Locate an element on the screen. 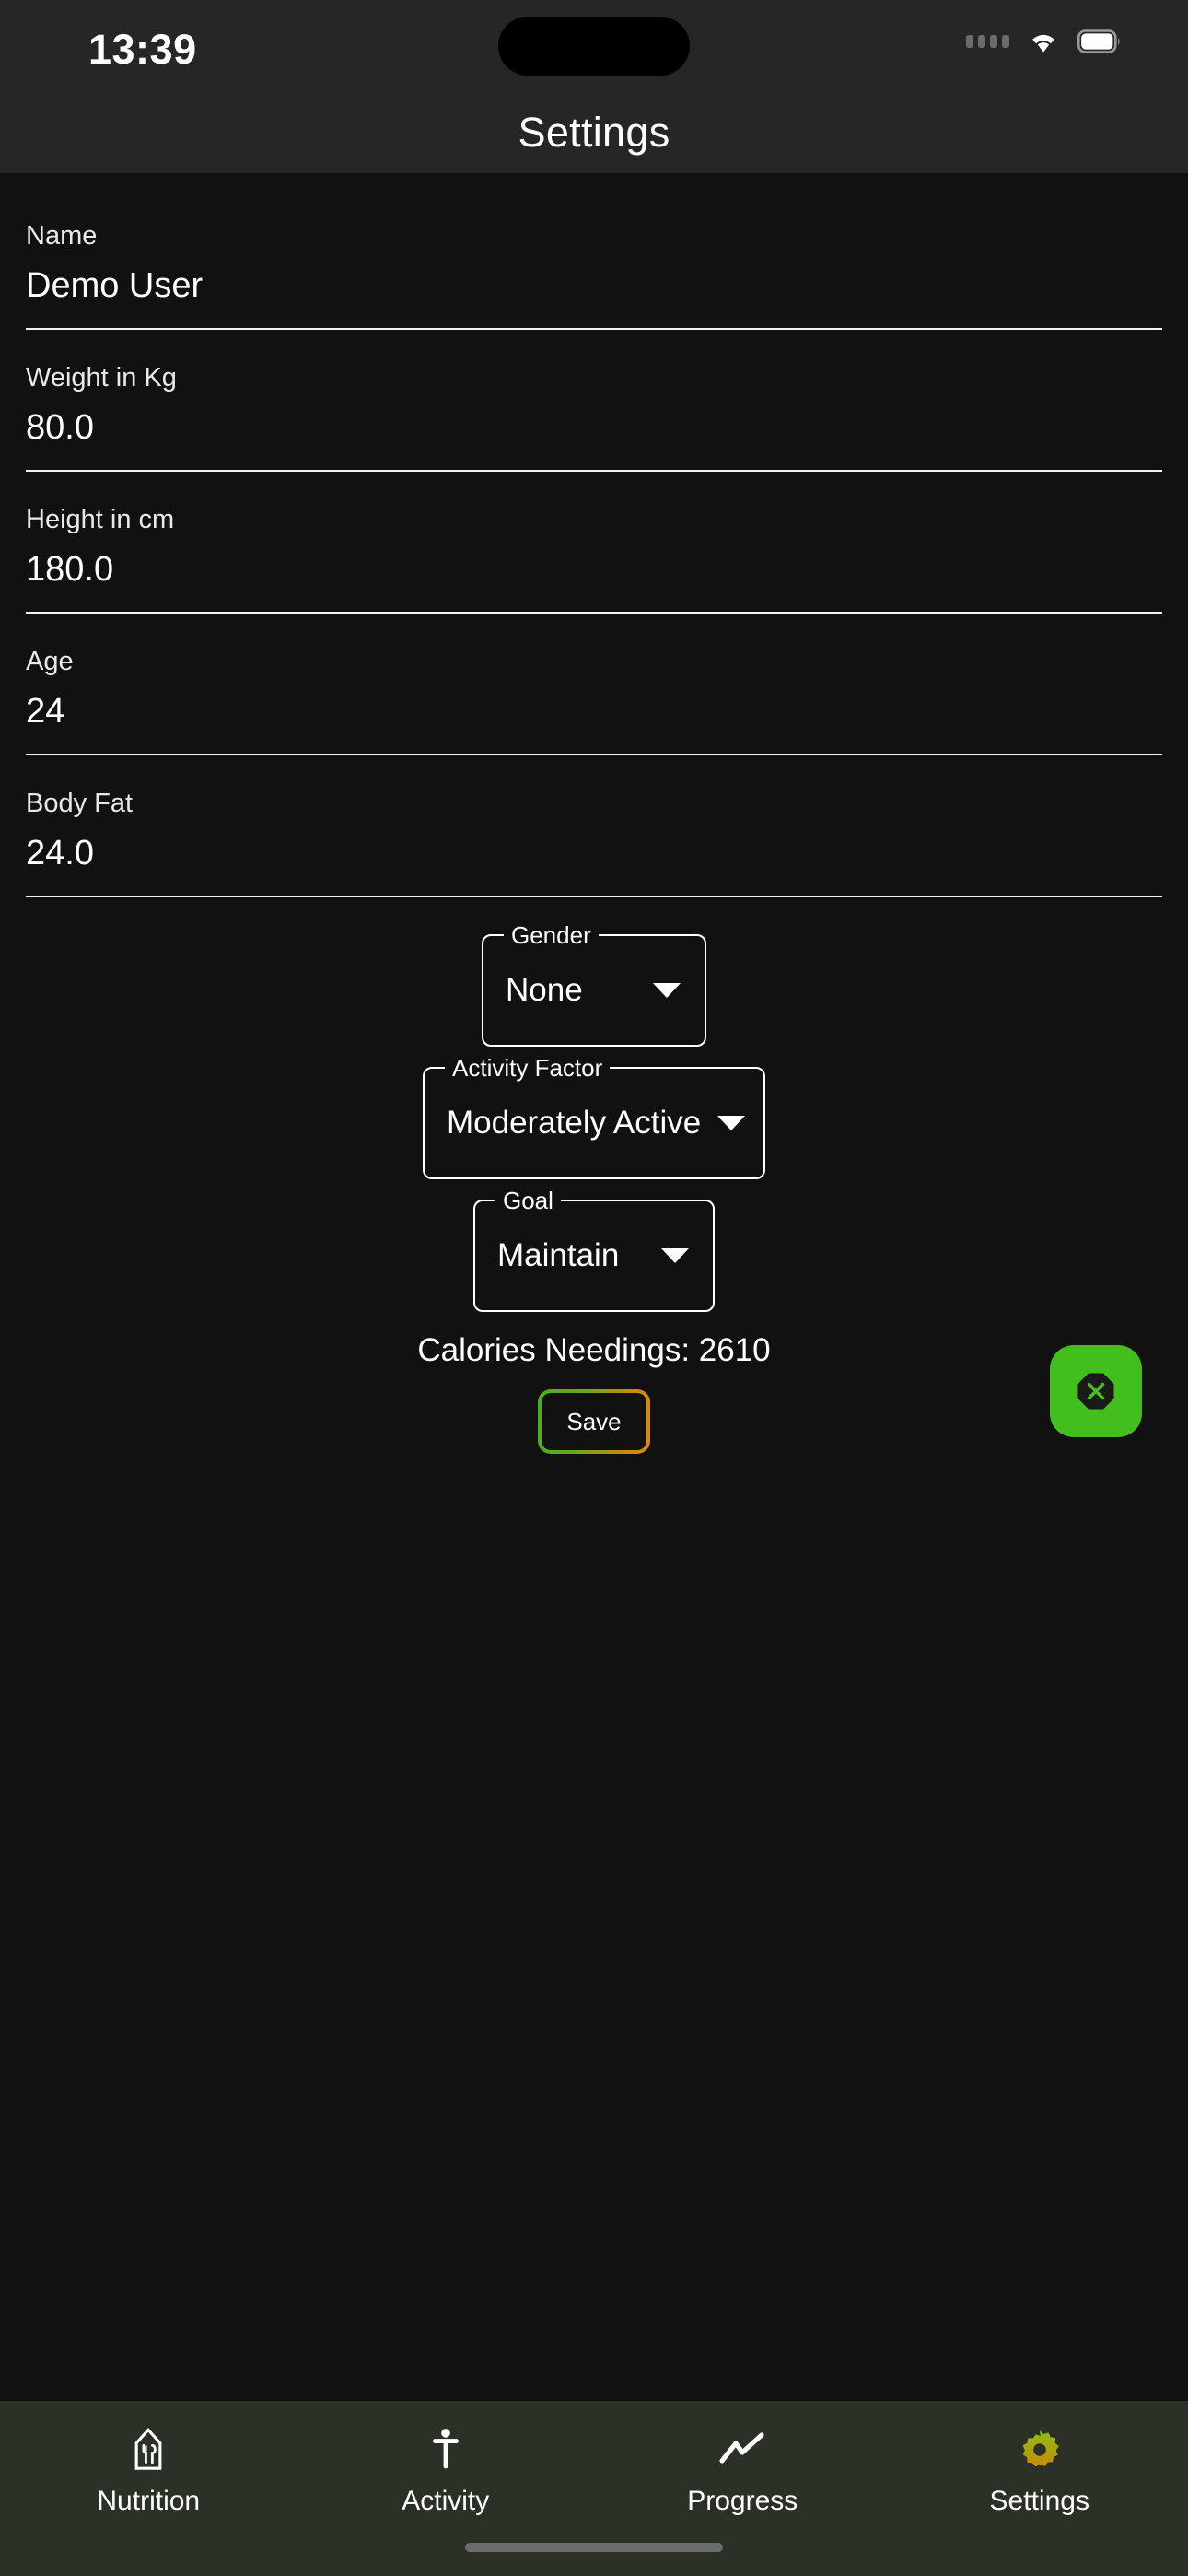 The image size is (1188, 2576). nav-label: Settings is located at coordinates (1039, 2501).